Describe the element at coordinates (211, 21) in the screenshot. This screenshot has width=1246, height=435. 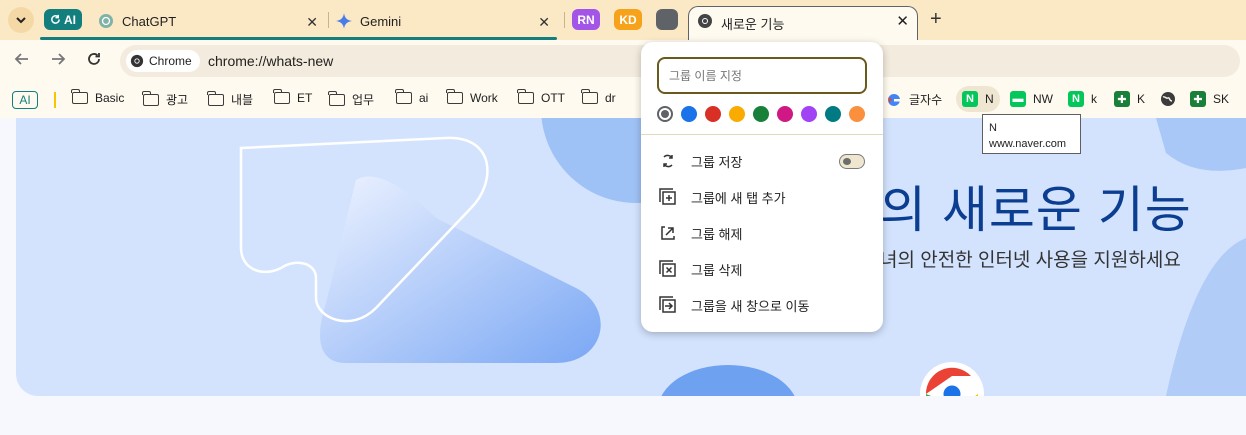
I see `tab-chatgpt: ChatGPT ✕` at that location.